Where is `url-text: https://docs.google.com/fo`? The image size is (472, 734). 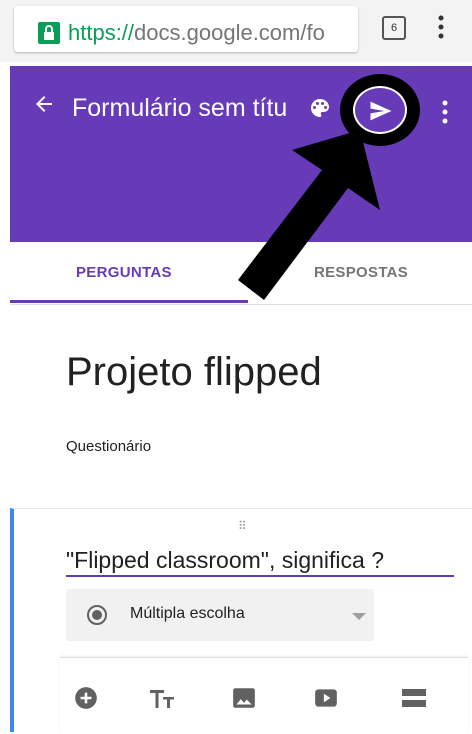
url-text: https://docs.google.com/fo is located at coordinates (196, 33).